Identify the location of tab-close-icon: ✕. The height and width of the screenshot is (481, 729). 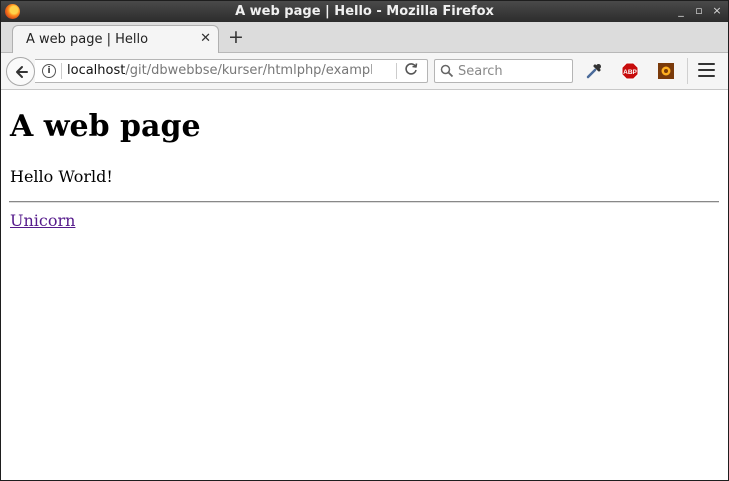
(205, 38).